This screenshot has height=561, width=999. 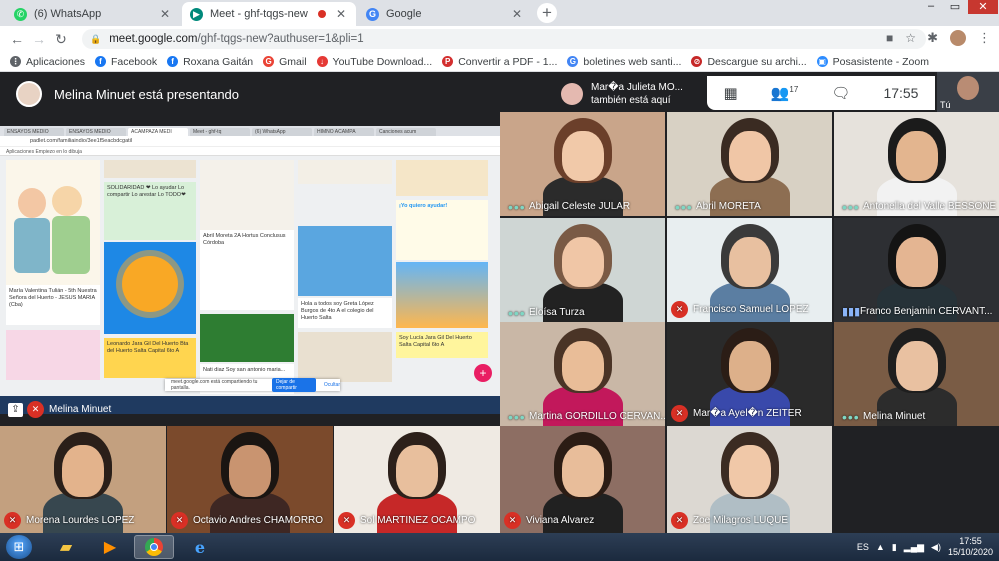 What do you see at coordinates (483, 373) in the screenshot?
I see `add-post-button: +` at bounding box center [483, 373].